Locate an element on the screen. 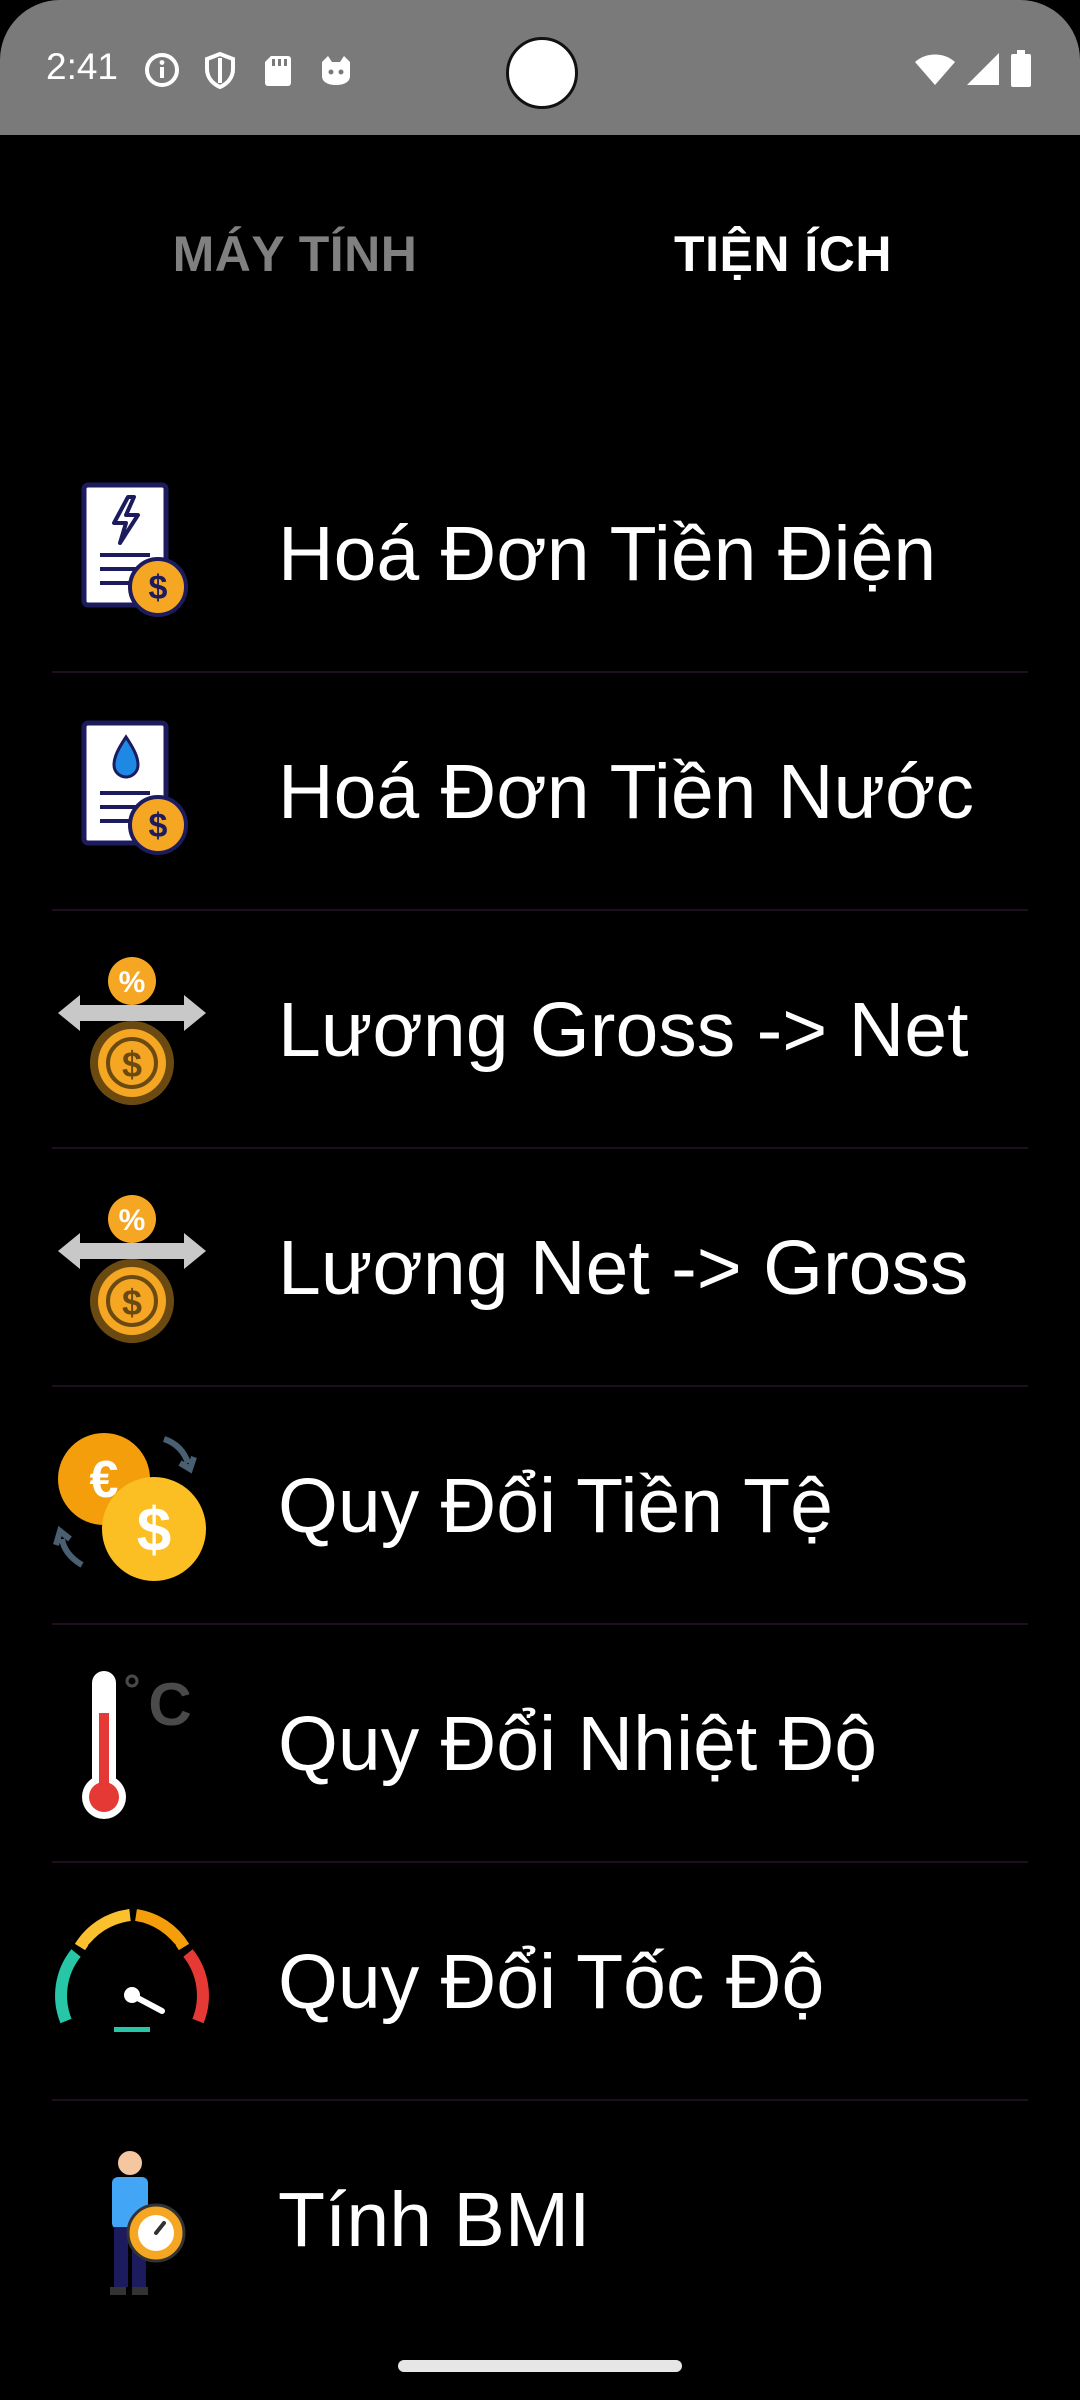 This screenshot has height=2400, width=1080. status-time: 2:41 is located at coordinates (82, 66).